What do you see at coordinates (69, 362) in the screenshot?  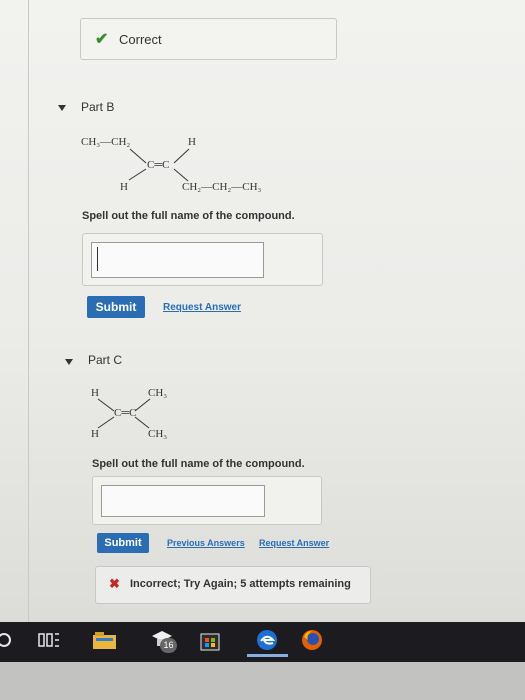 I see `part-c-collapse-toggle` at bounding box center [69, 362].